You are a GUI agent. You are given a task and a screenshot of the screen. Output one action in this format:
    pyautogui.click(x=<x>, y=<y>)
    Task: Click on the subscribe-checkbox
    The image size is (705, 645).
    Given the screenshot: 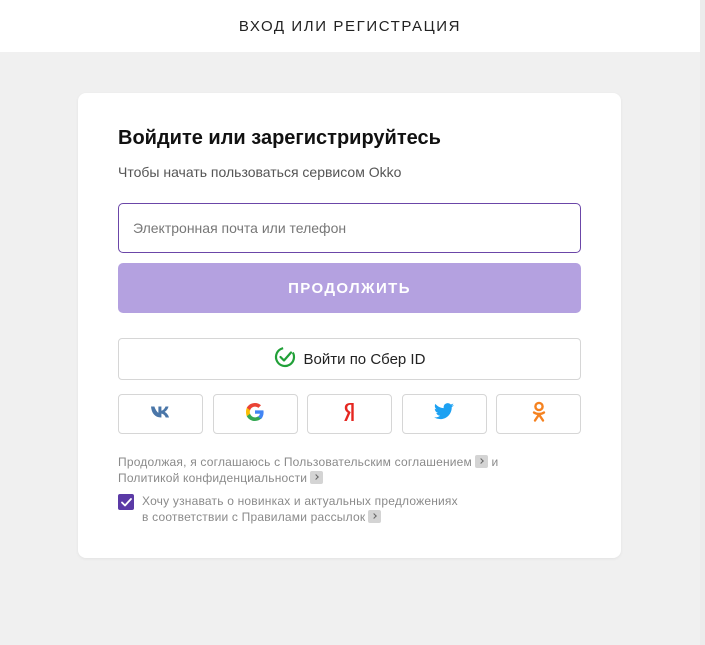 What is the action you would take?
    pyautogui.click(x=126, y=502)
    